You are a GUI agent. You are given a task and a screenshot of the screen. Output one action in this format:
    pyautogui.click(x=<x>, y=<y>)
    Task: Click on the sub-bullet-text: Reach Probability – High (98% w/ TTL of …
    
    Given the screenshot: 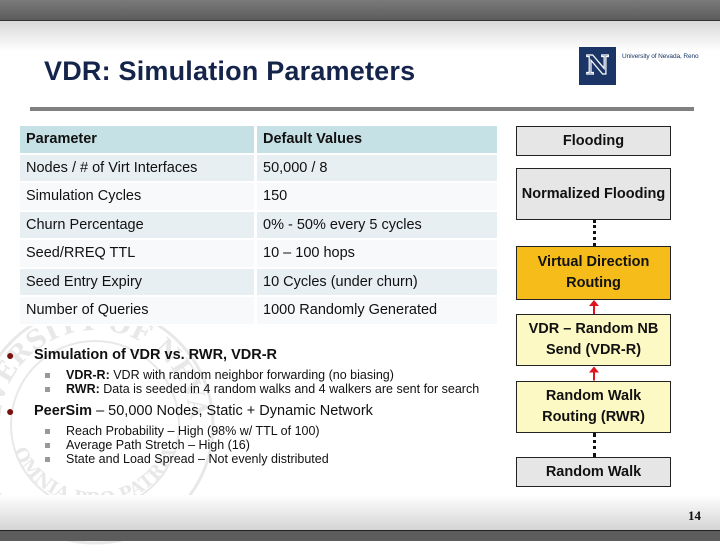 What is the action you would take?
    pyautogui.click(x=193, y=431)
    